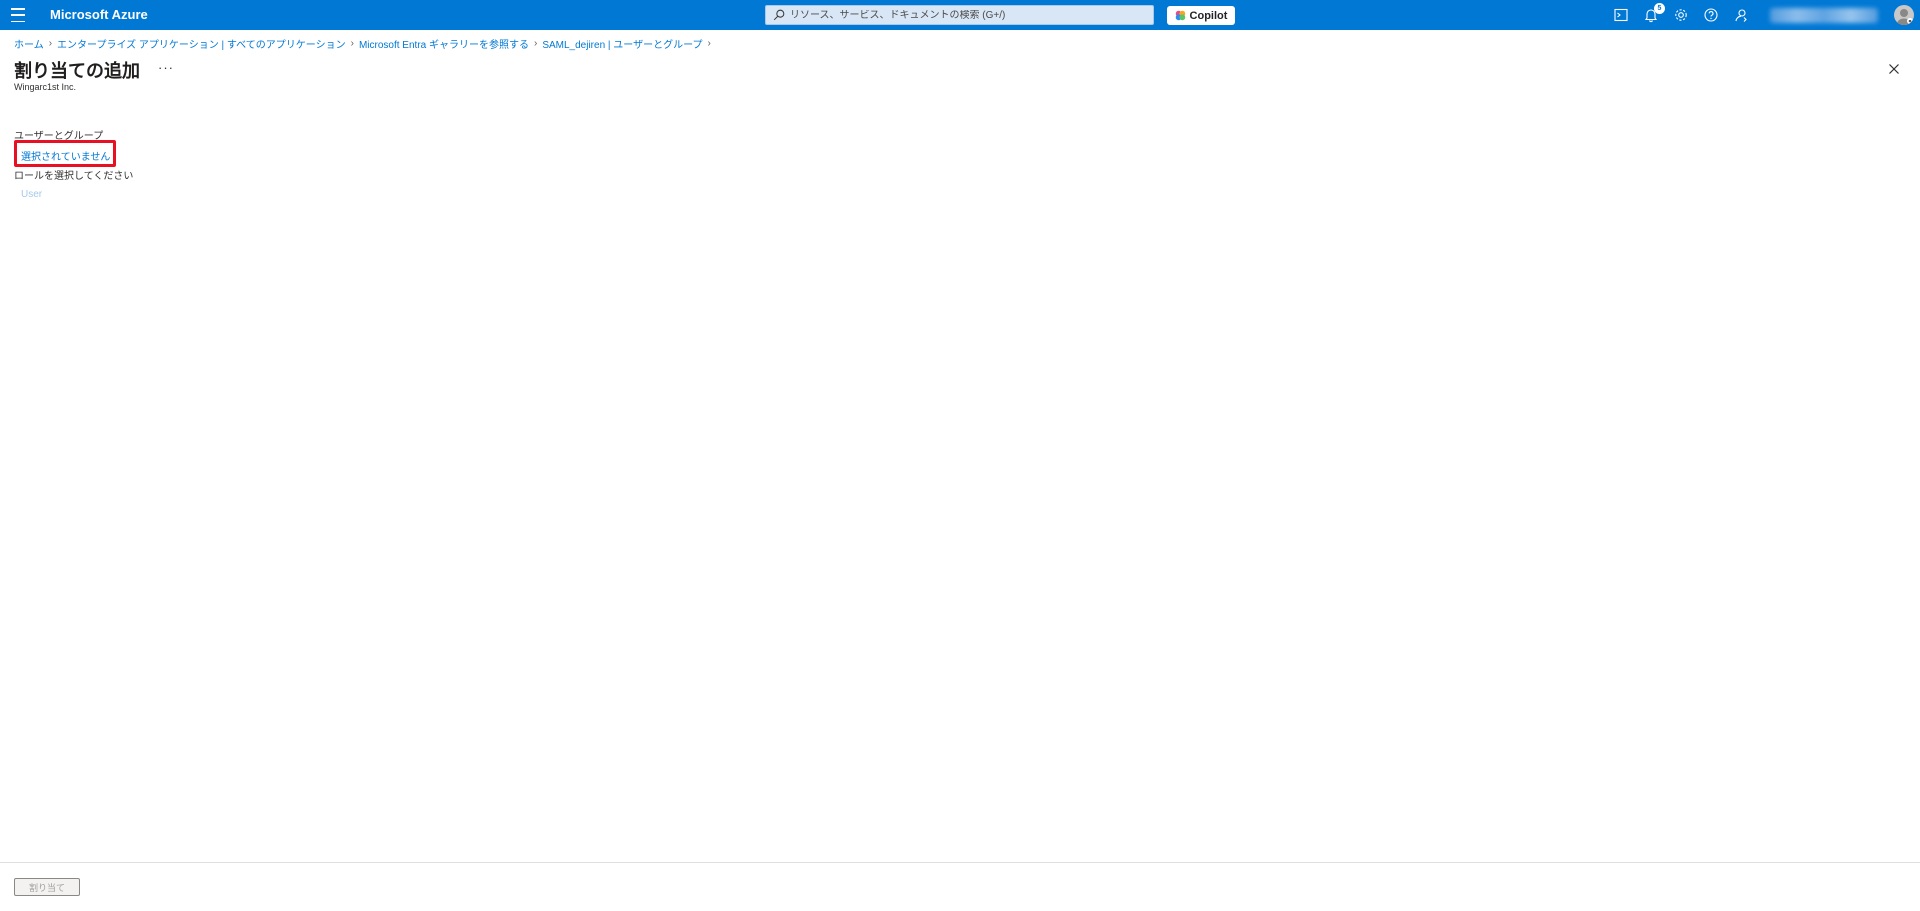 This screenshot has width=1920, height=911. I want to click on help-icon, so click(1711, 15).